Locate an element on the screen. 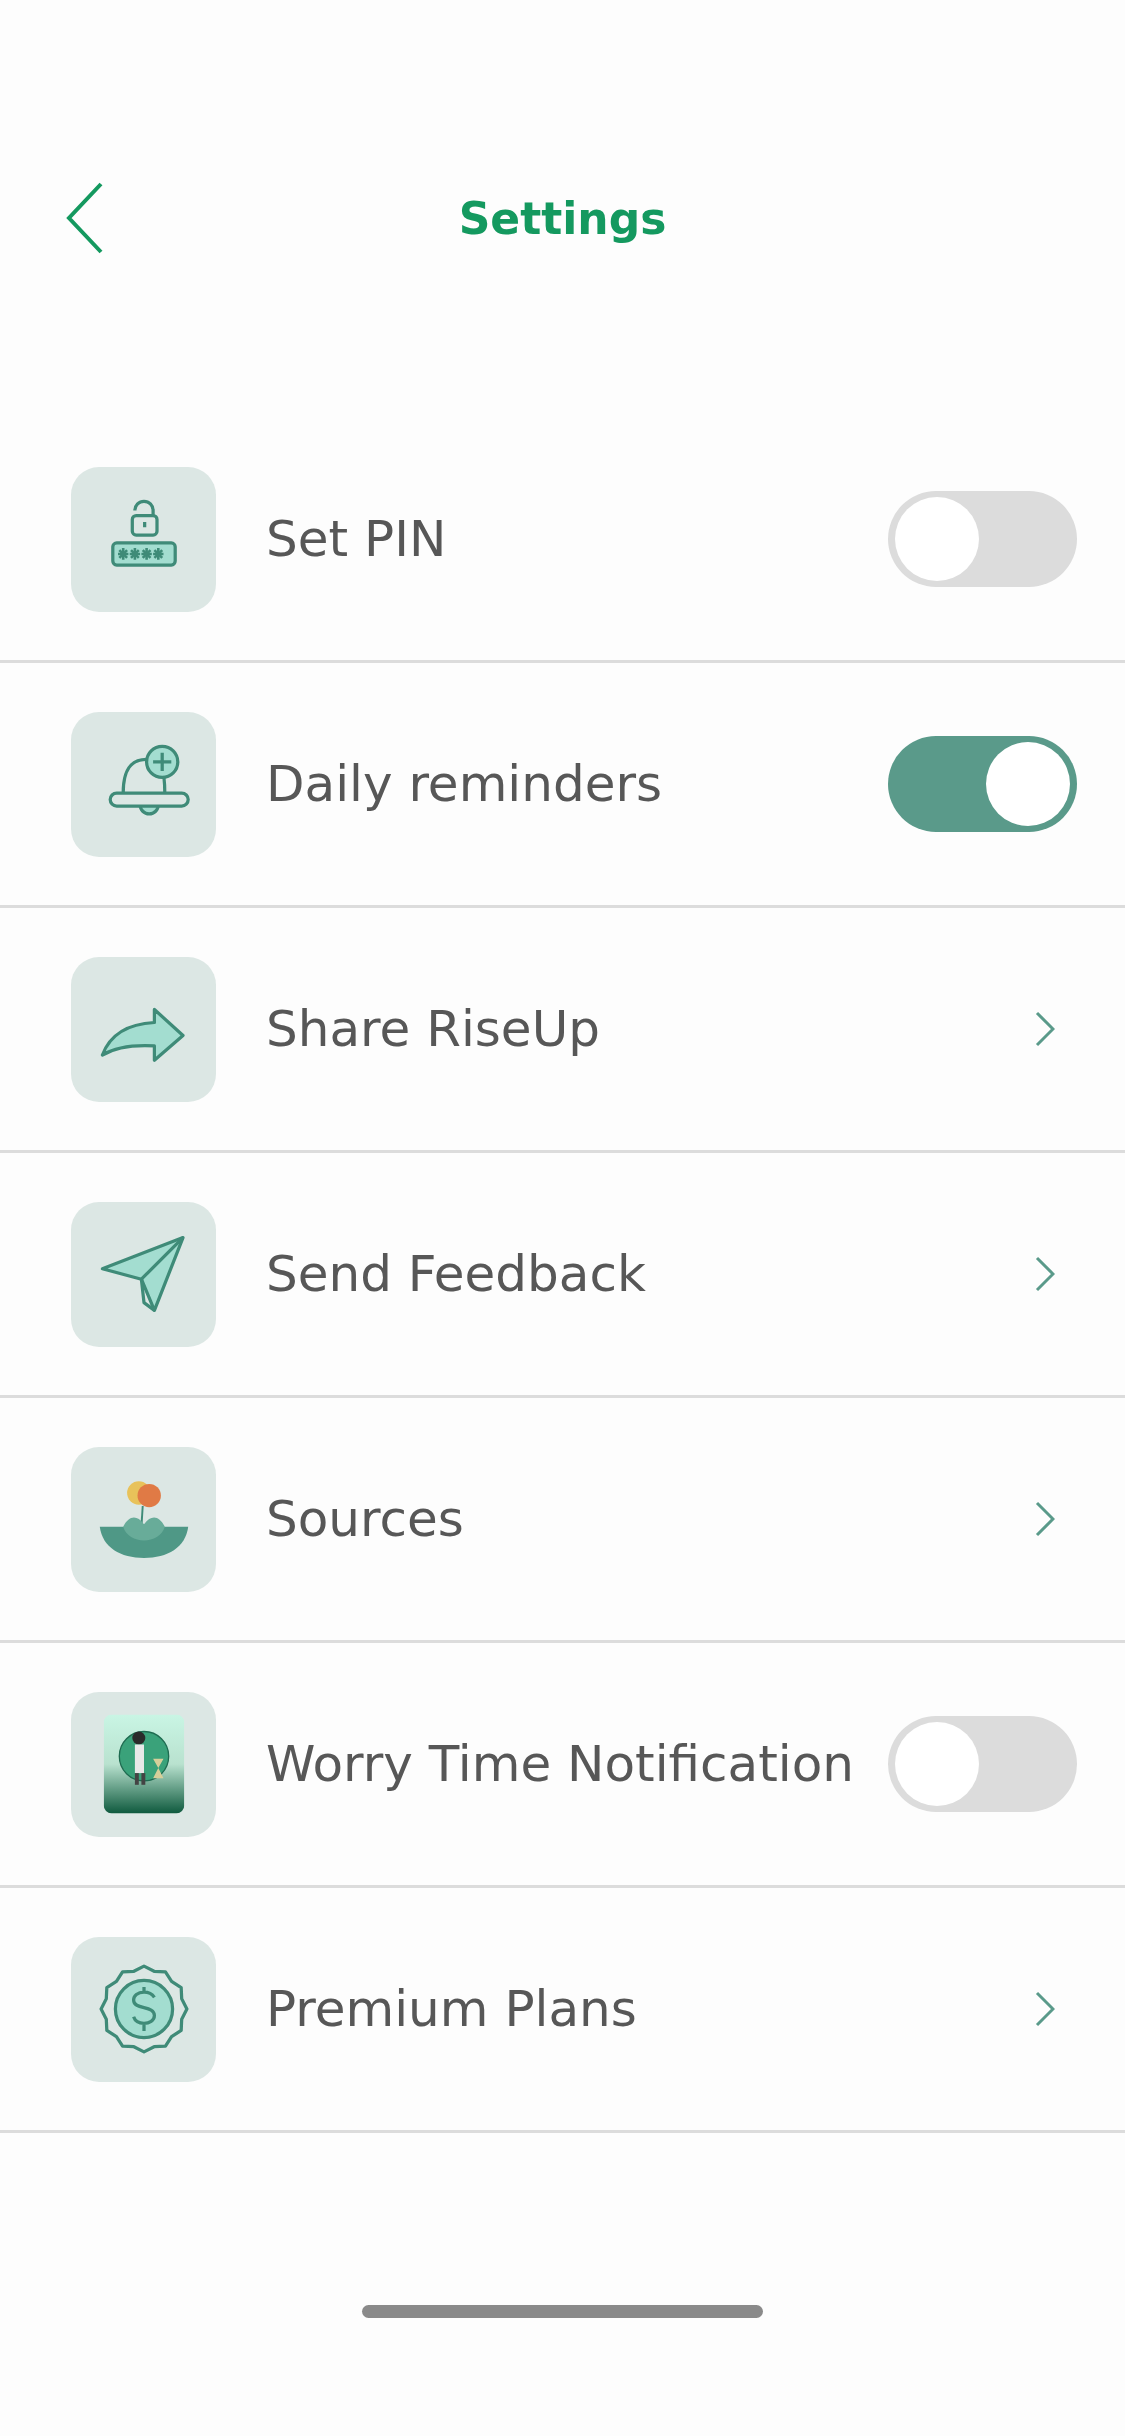  setting-label: Premium Plans is located at coordinates (452, 2009).